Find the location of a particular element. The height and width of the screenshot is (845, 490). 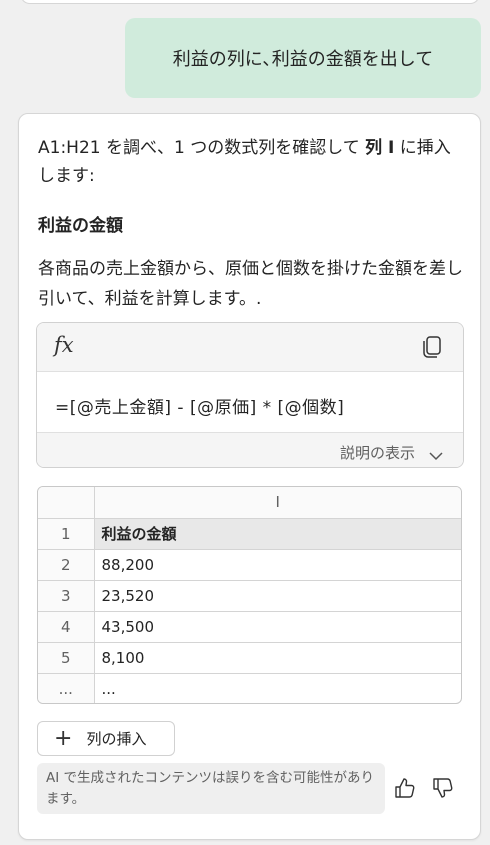

row-number: 4 is located at coordinates (66, 627).